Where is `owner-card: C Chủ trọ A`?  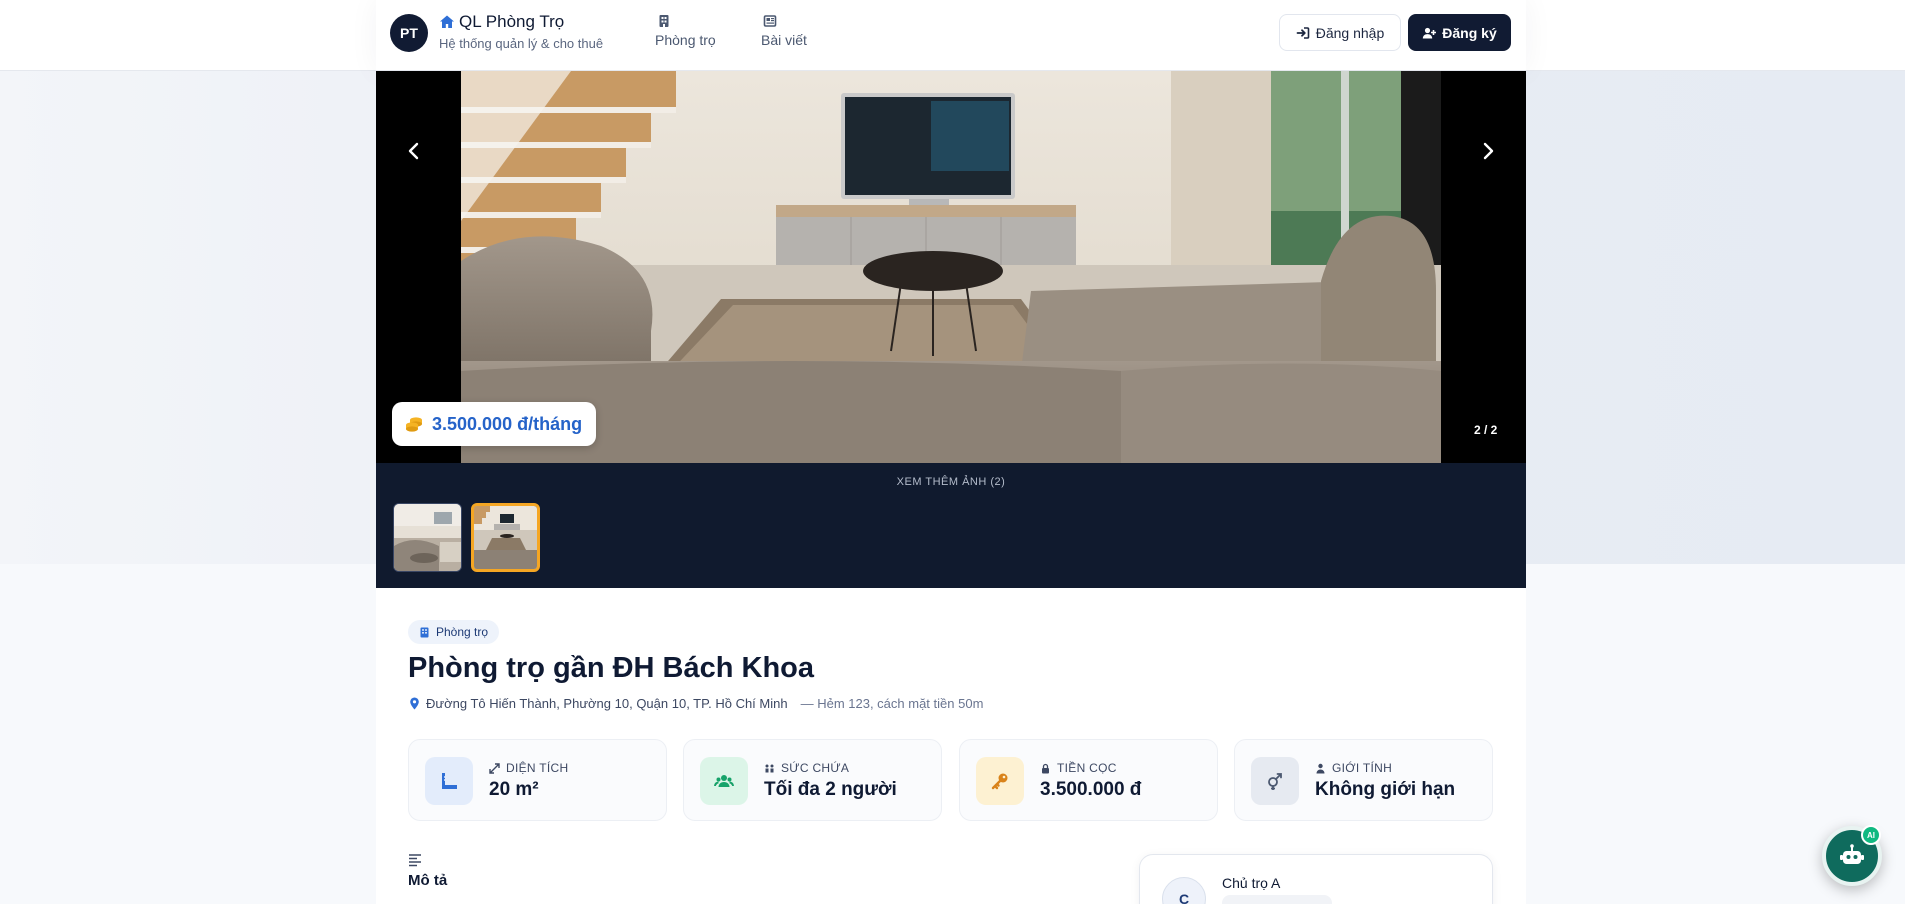
owner-card: C Chủ trọ A is located at coordinates (1316, 879).